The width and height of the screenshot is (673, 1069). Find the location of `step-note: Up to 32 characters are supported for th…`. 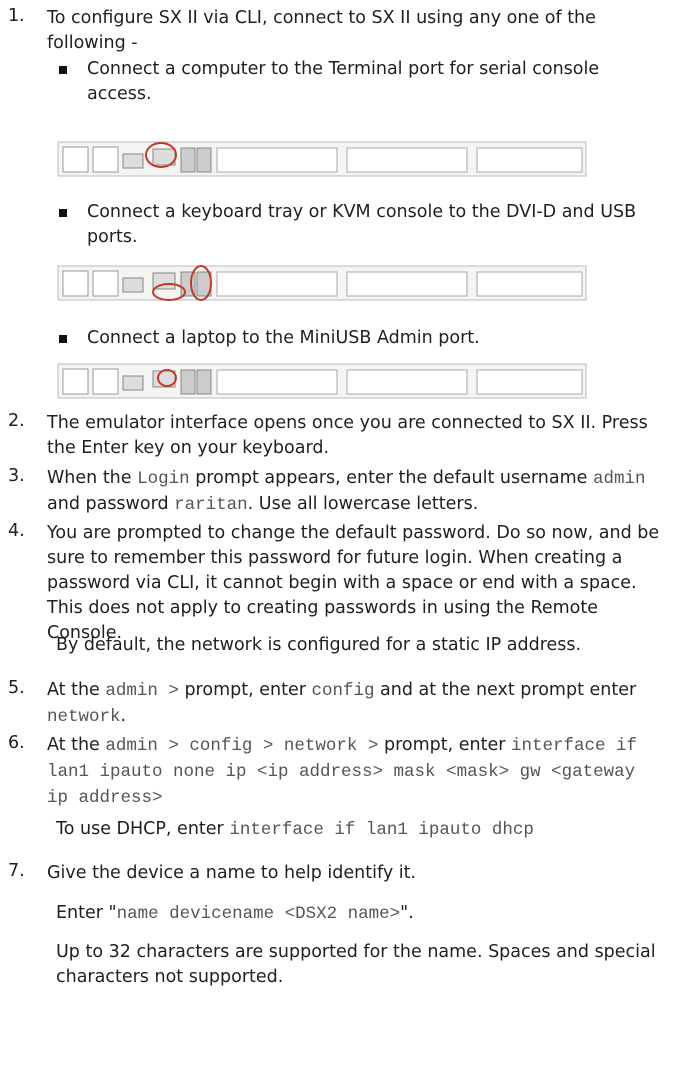

step-note: Up to 32 characters are supported for th… is located at coordinates (356, 964).